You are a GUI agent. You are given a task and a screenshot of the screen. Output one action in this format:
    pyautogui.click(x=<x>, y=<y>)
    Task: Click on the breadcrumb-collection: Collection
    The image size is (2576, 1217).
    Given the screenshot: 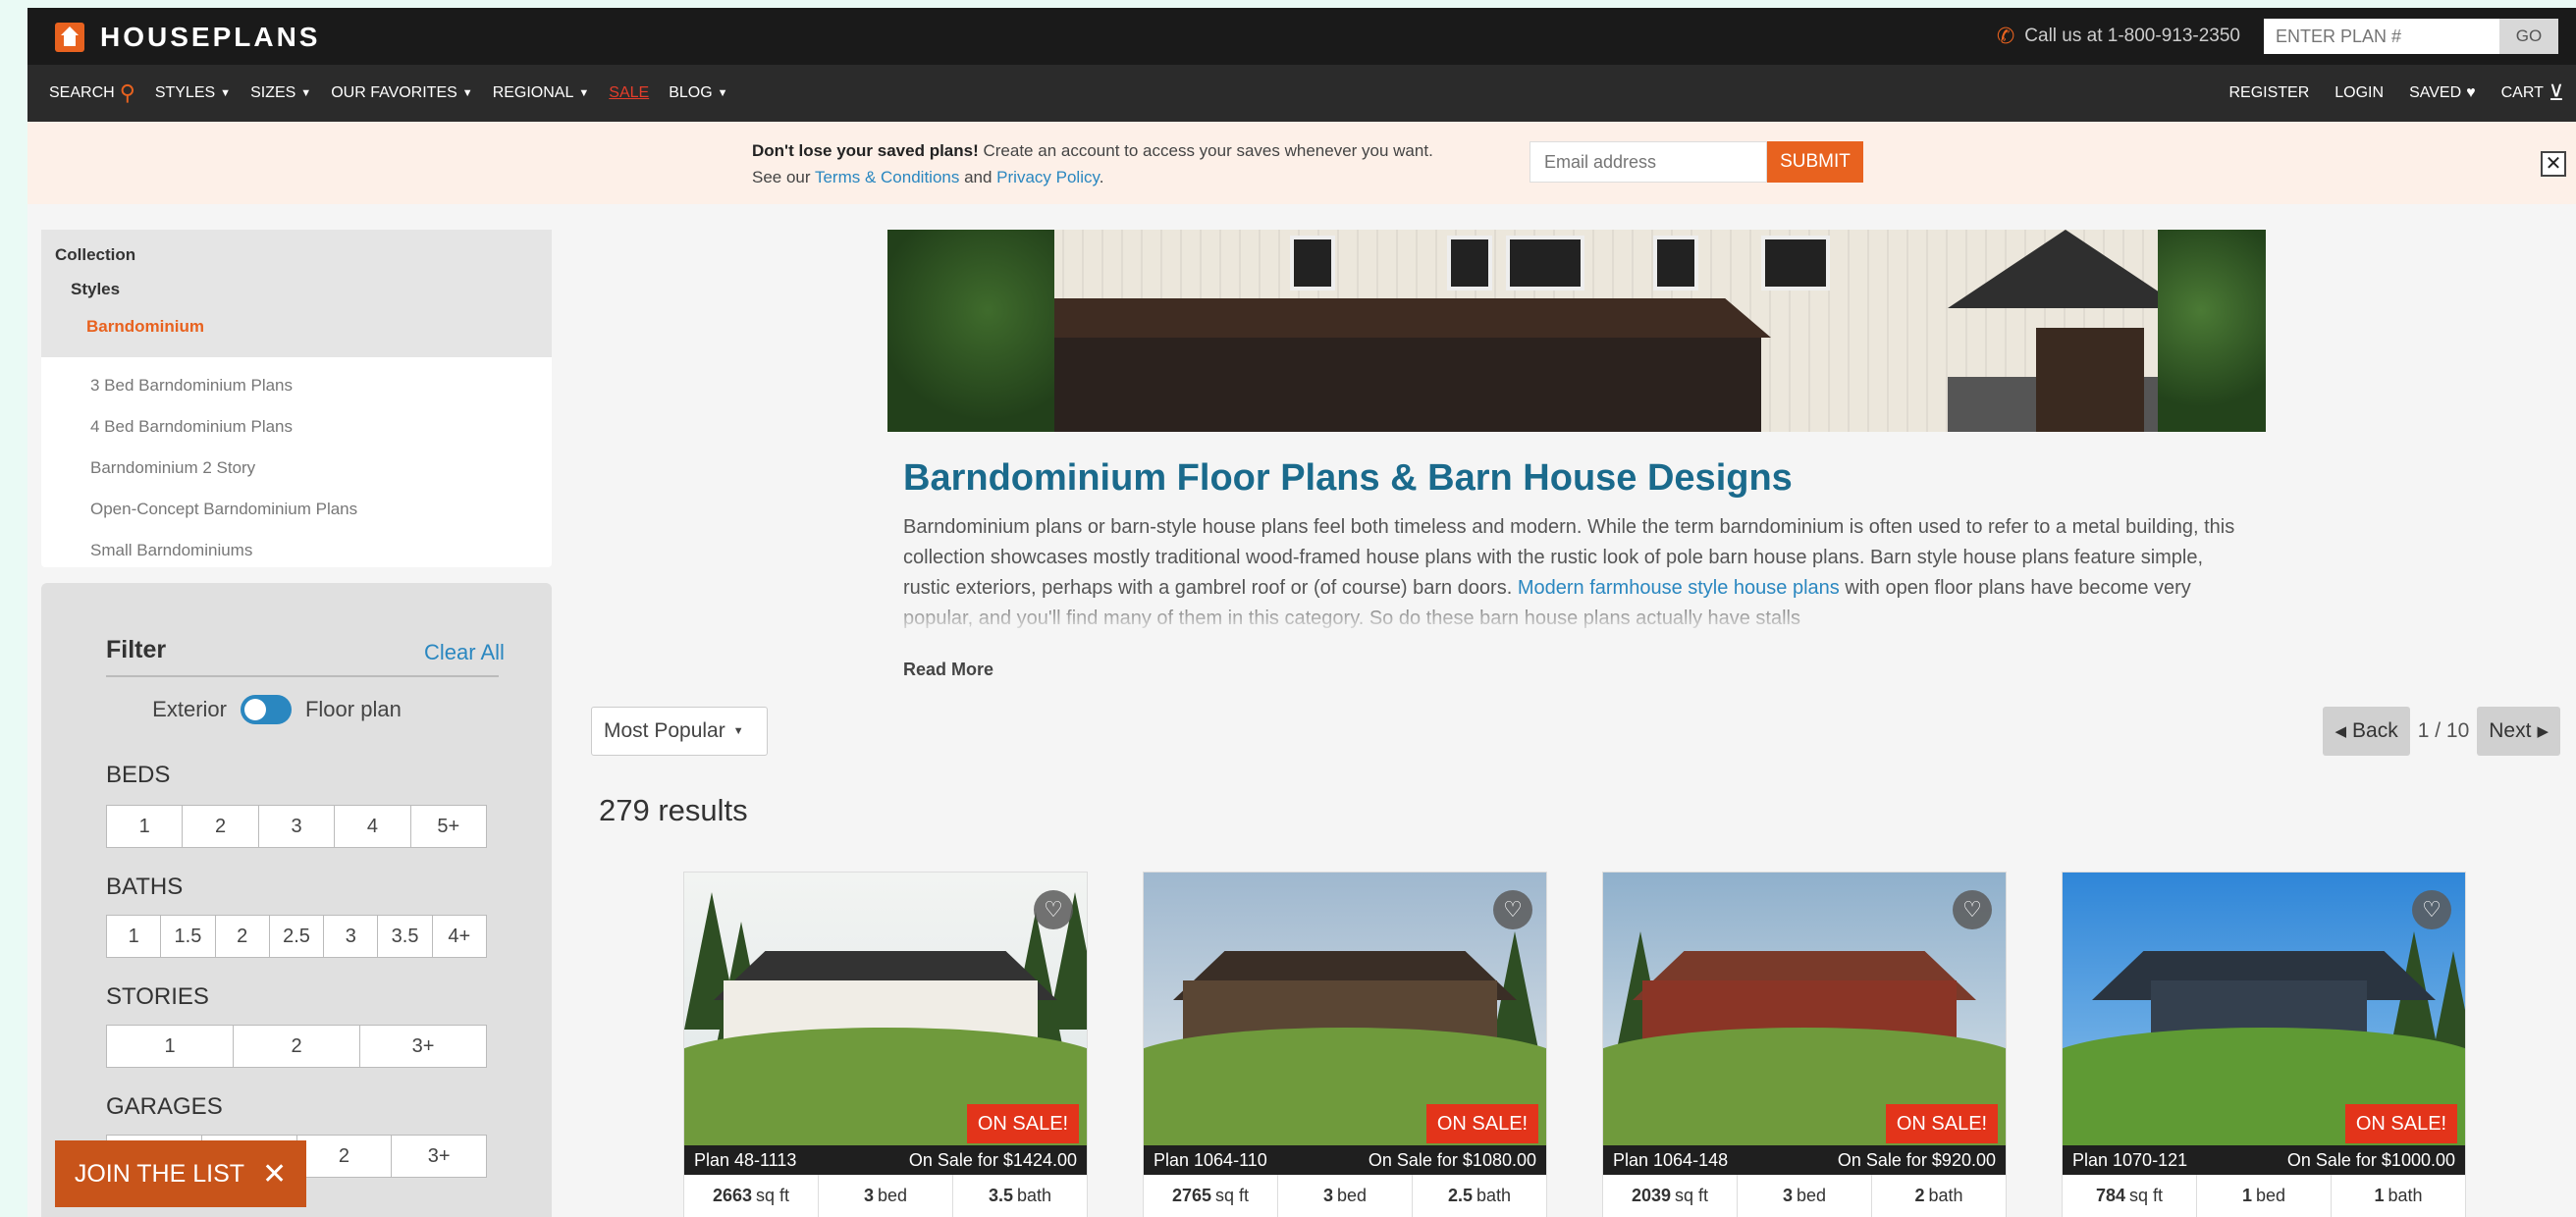 What is the action you would take?
    pyautogui.click(x=296, y=261)
    